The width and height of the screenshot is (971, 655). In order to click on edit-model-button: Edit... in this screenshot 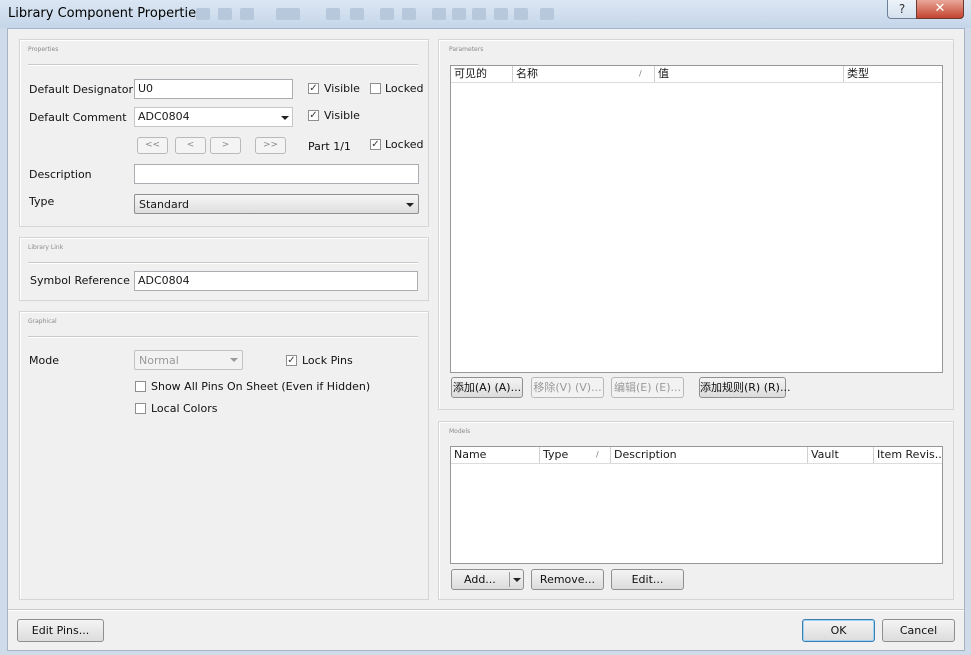, I will do `click(647, 579)`.